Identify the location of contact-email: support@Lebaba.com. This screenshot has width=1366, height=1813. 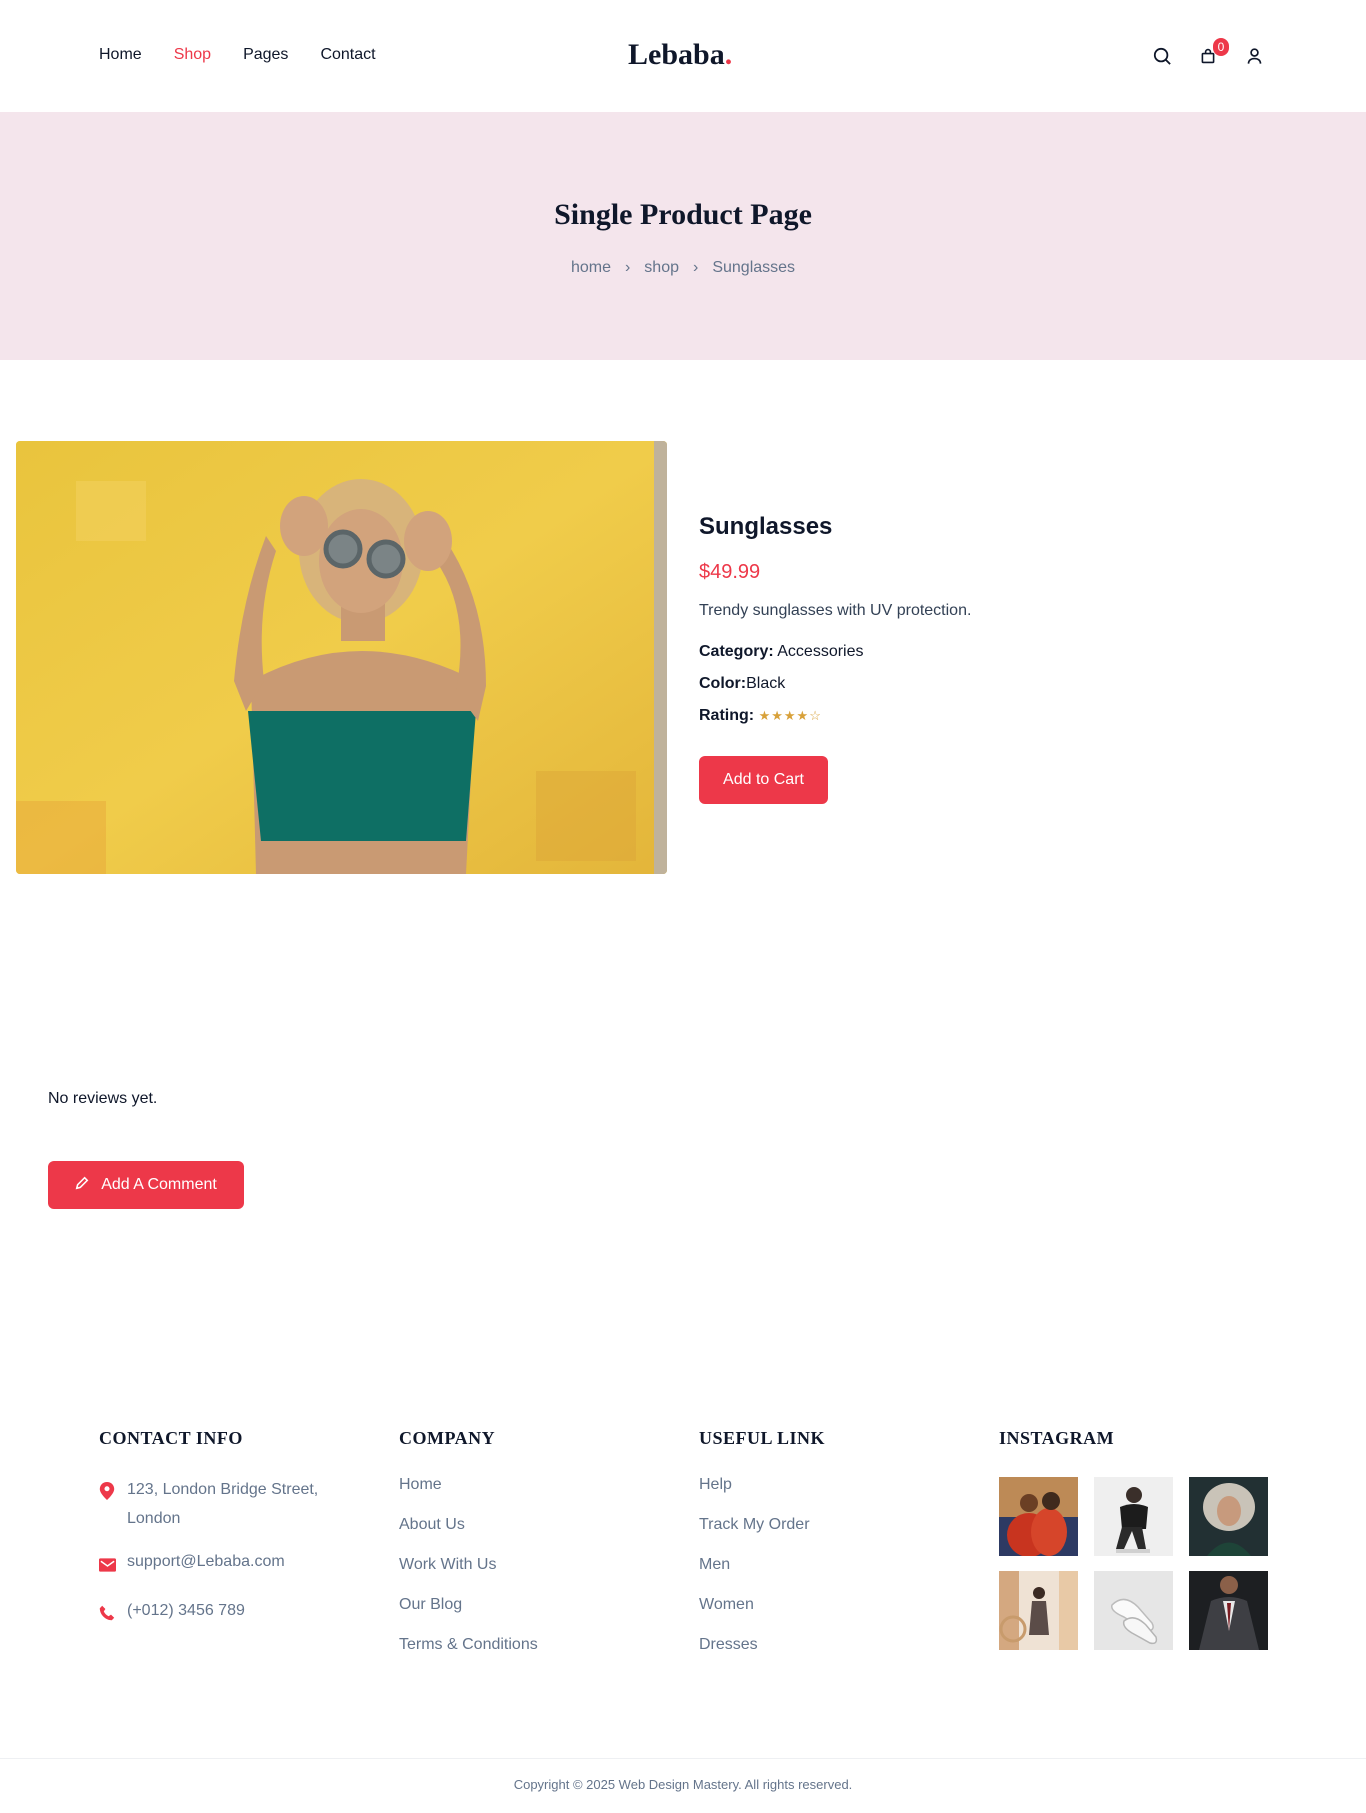
(234, 1564).